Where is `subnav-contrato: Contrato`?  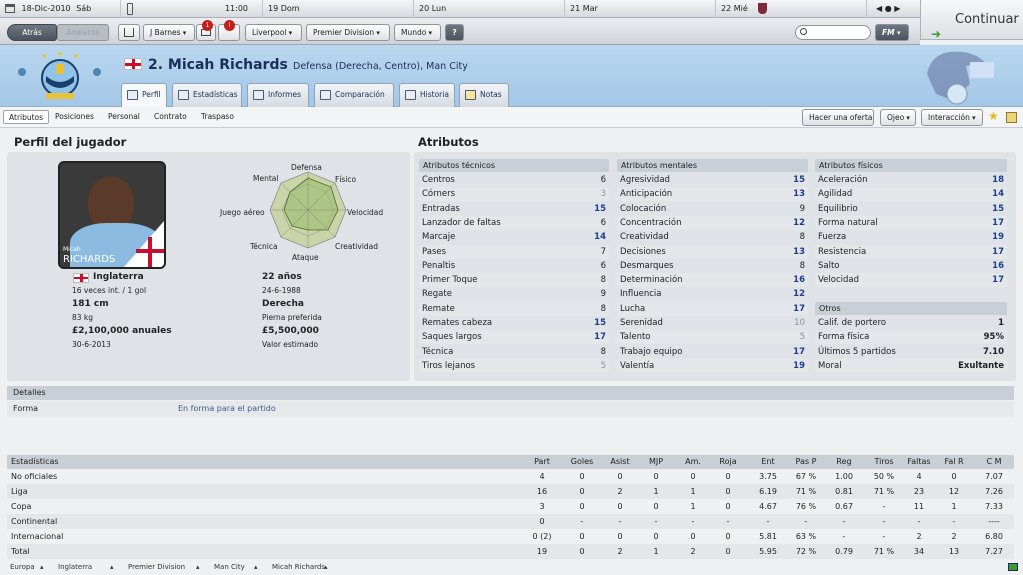
subnav-contrato: Contrato is located at coordinates (170, 117).